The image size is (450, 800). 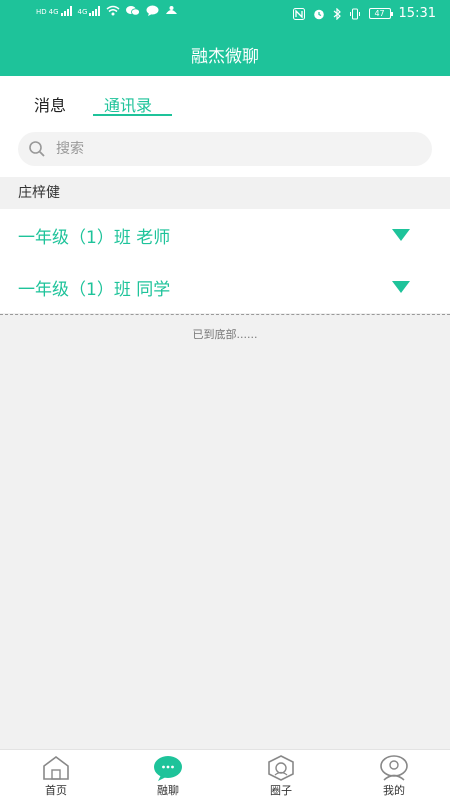 I want to click on contact-group-classmates: 一年级（1）班 同学, so click(x=225, y=287).